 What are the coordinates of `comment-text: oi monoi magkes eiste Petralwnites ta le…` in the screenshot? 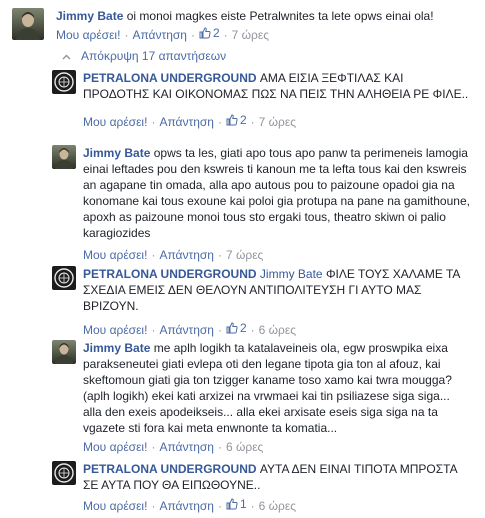 It's located at (280, 16).